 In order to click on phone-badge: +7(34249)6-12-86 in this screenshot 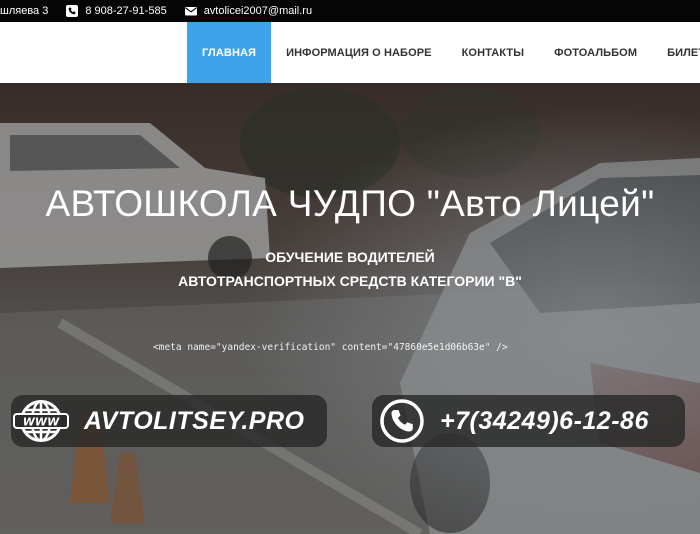, I will do `click(528, 421)`.